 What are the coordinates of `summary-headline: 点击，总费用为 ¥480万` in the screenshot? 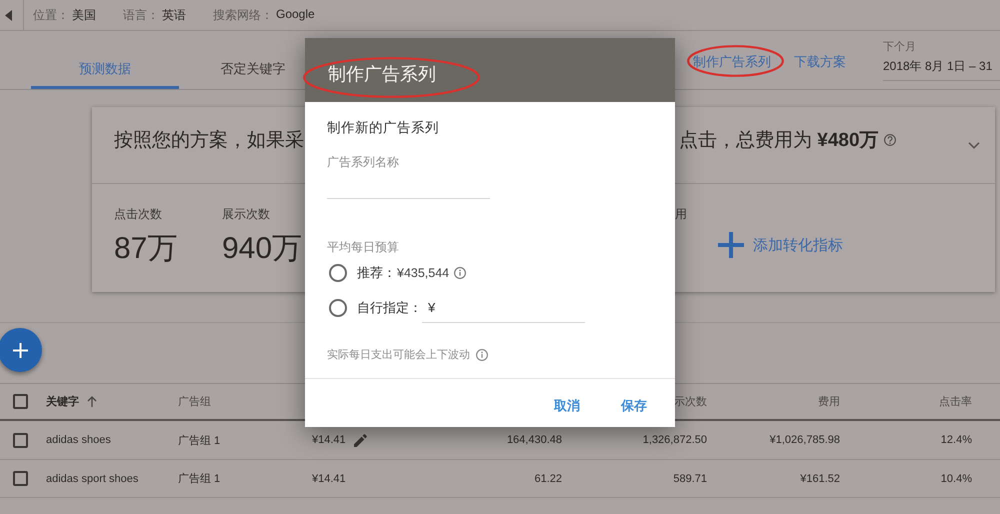 It's located at (779, 141).